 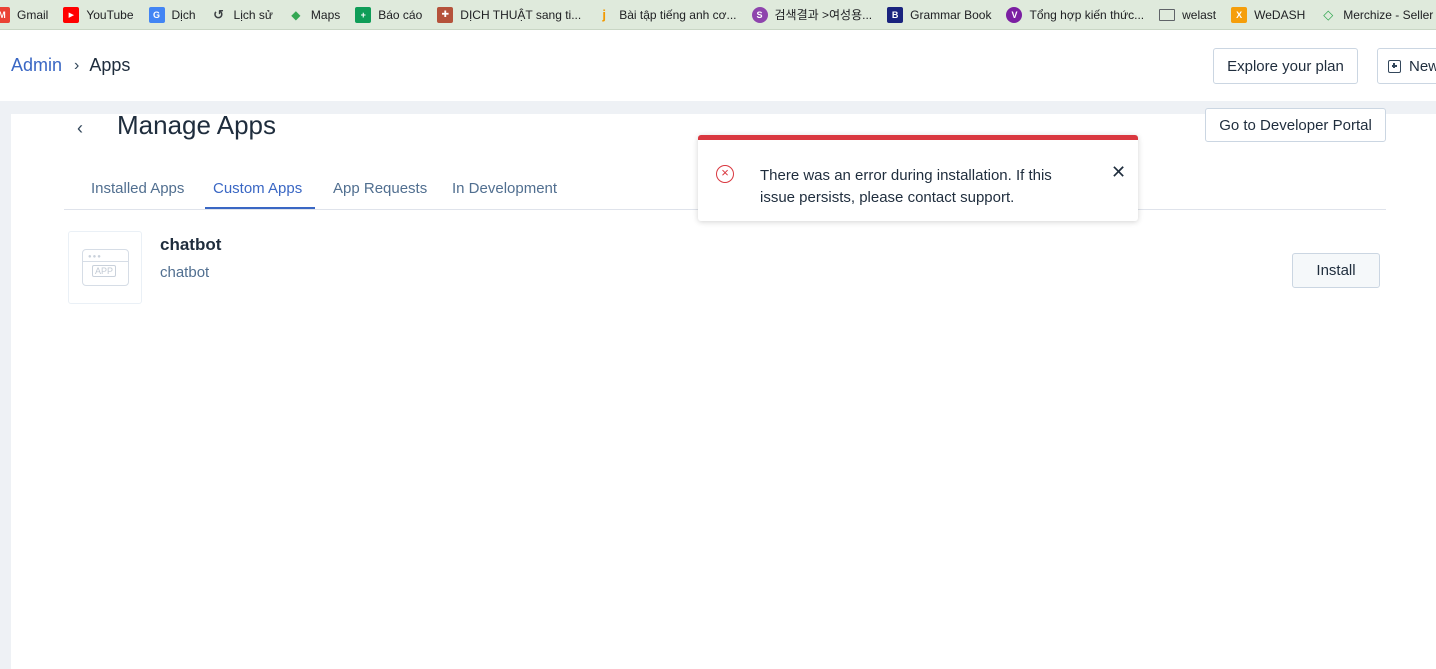 I want to click on bookmark-merchize: ◇ Merchize - Seller, so click(x=1376, y=15).